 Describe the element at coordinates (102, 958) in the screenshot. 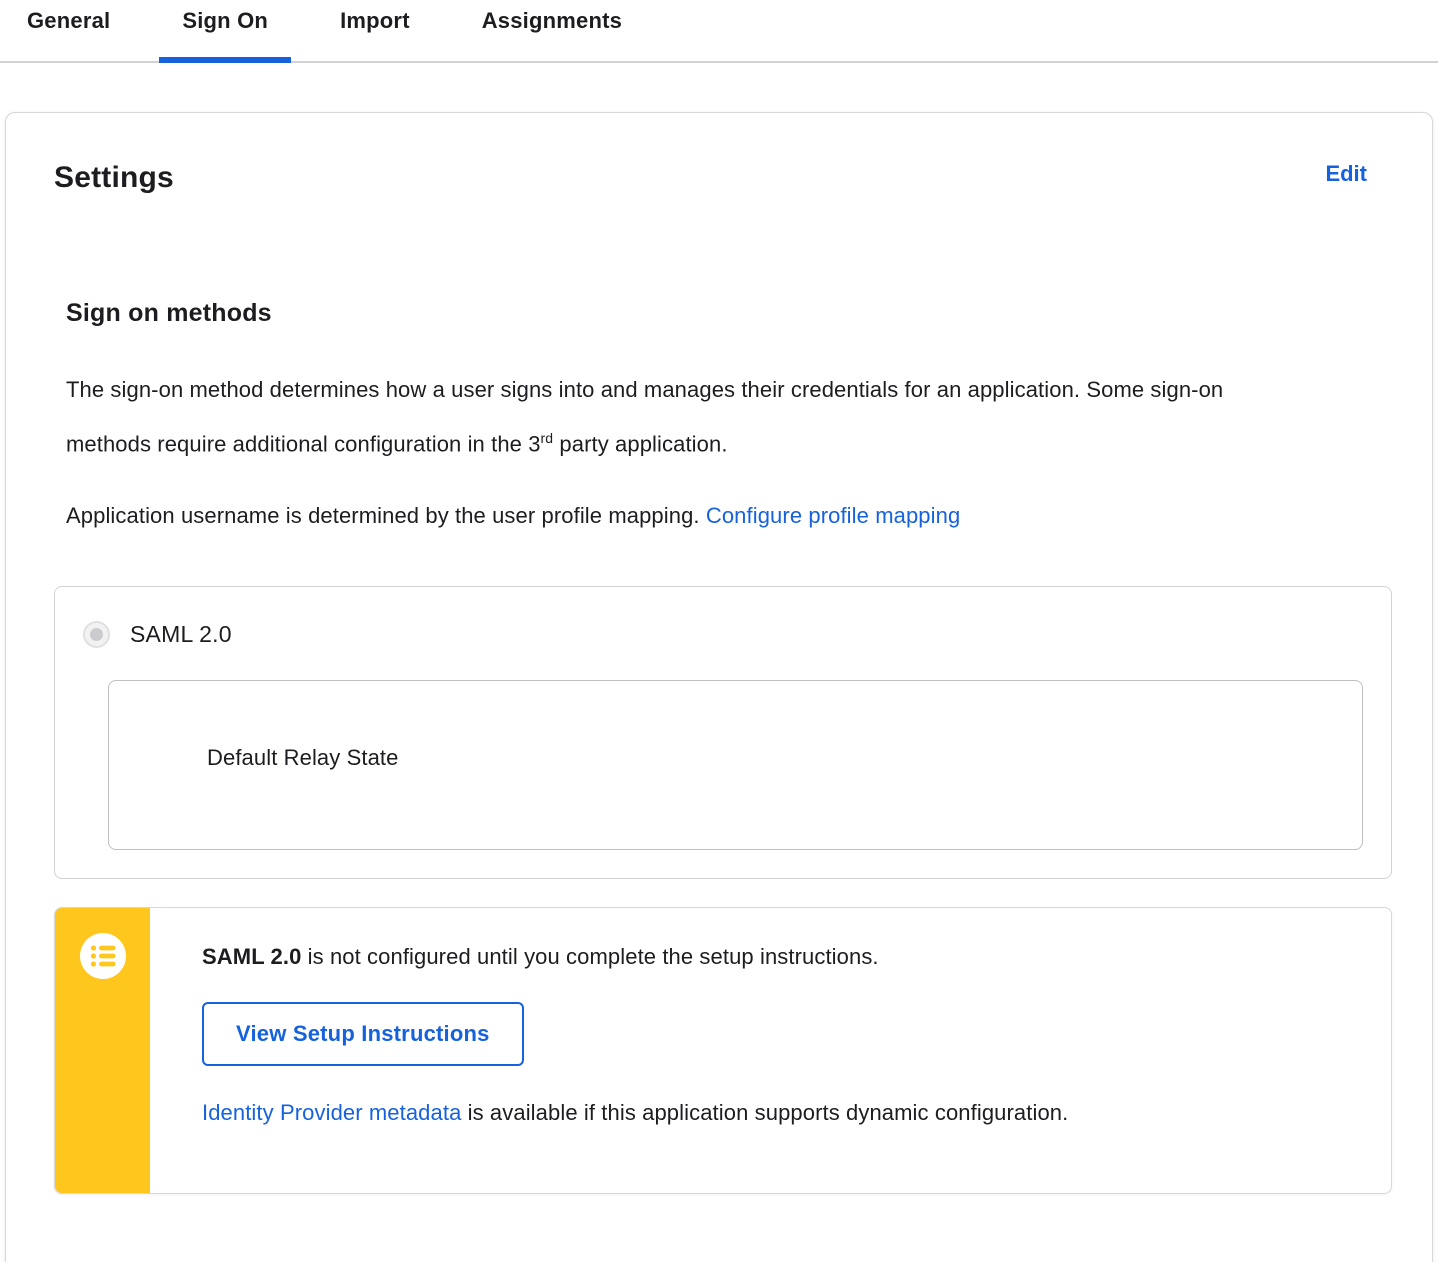

I see `list-circle-icon` at that location.